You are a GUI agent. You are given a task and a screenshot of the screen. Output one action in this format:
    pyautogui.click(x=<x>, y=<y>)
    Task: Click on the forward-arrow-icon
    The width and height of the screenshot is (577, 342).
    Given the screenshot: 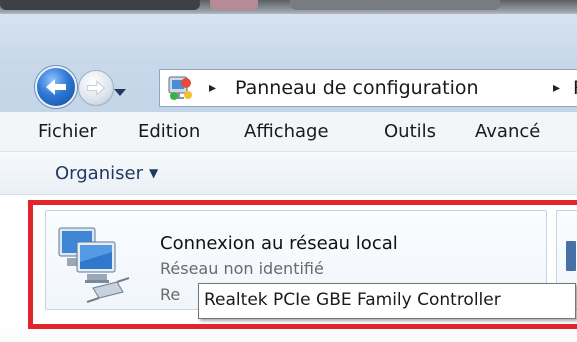 What is the action you would take?
    pyautogui.click(x=96, y=88)
    